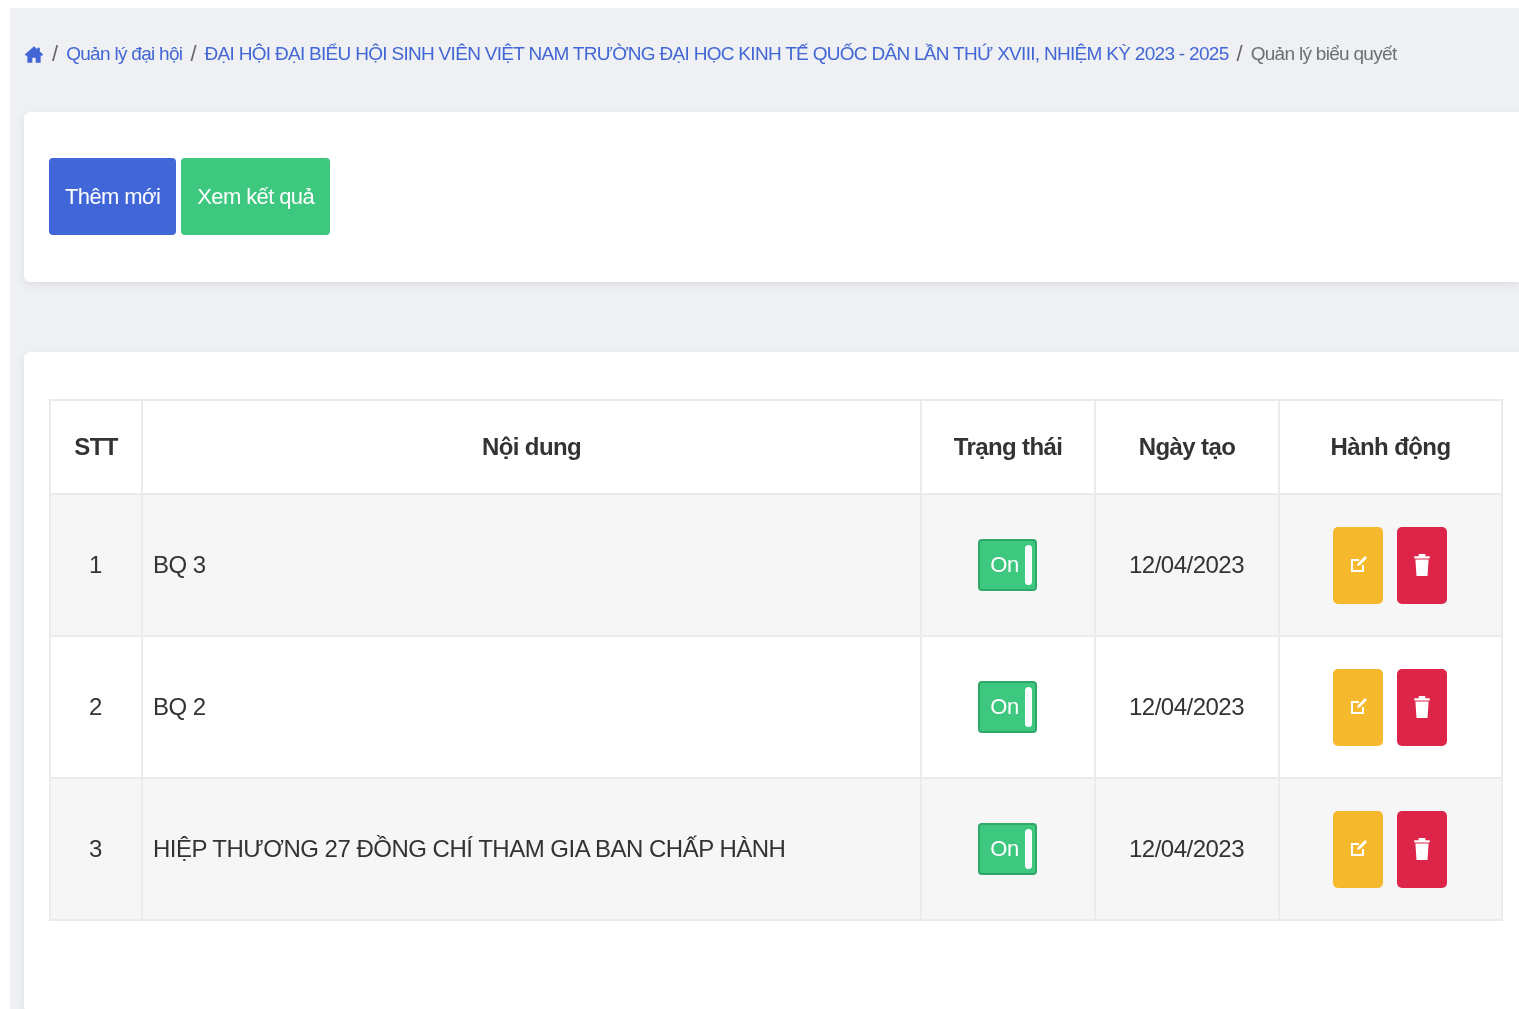 Image resolution: width=1519 pixels, height=1009 pixels. Describe the element at coordinates (113, 196) in the screenshot. I see `add-new-button: Thêm mới` at that location.